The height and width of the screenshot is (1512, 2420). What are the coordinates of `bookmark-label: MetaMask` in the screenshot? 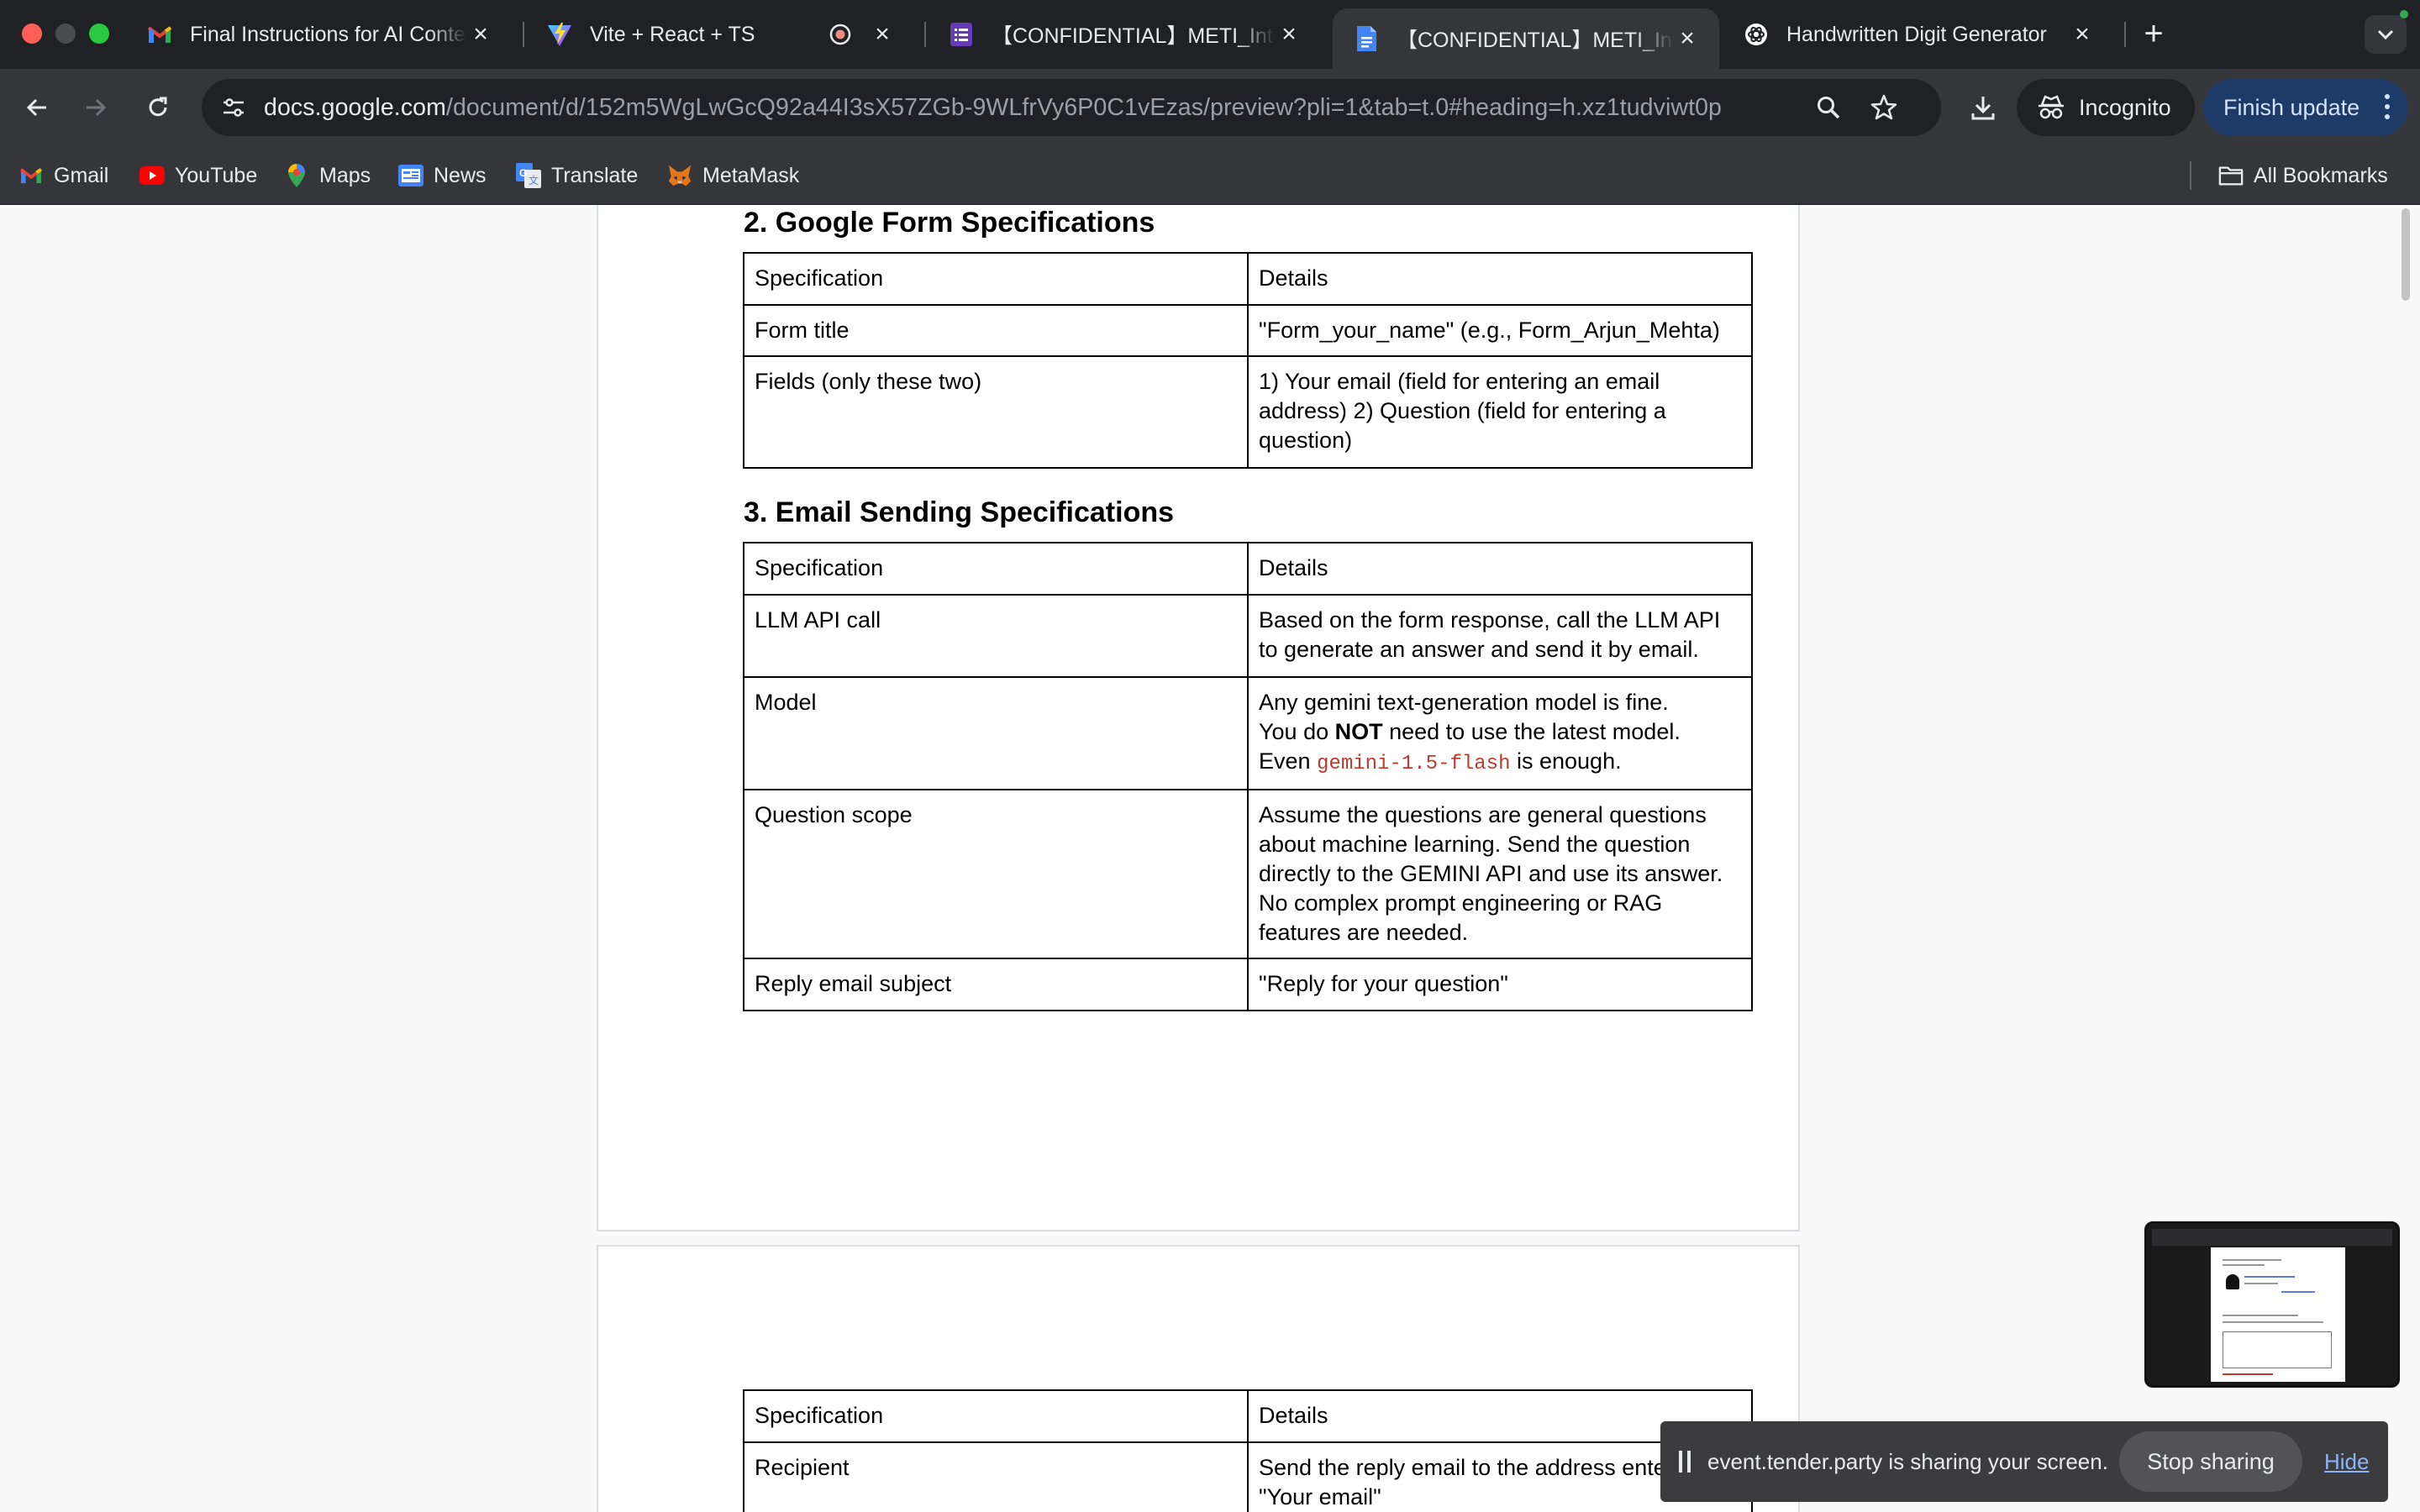 It's located at (751, 175).